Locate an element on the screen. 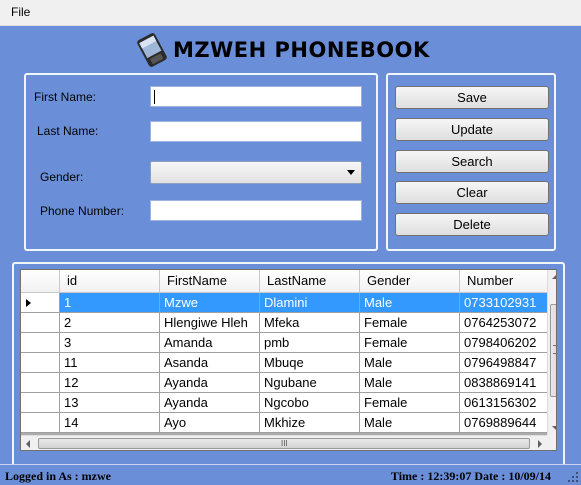  column-header-id: id is located at coordinates (110, 281).